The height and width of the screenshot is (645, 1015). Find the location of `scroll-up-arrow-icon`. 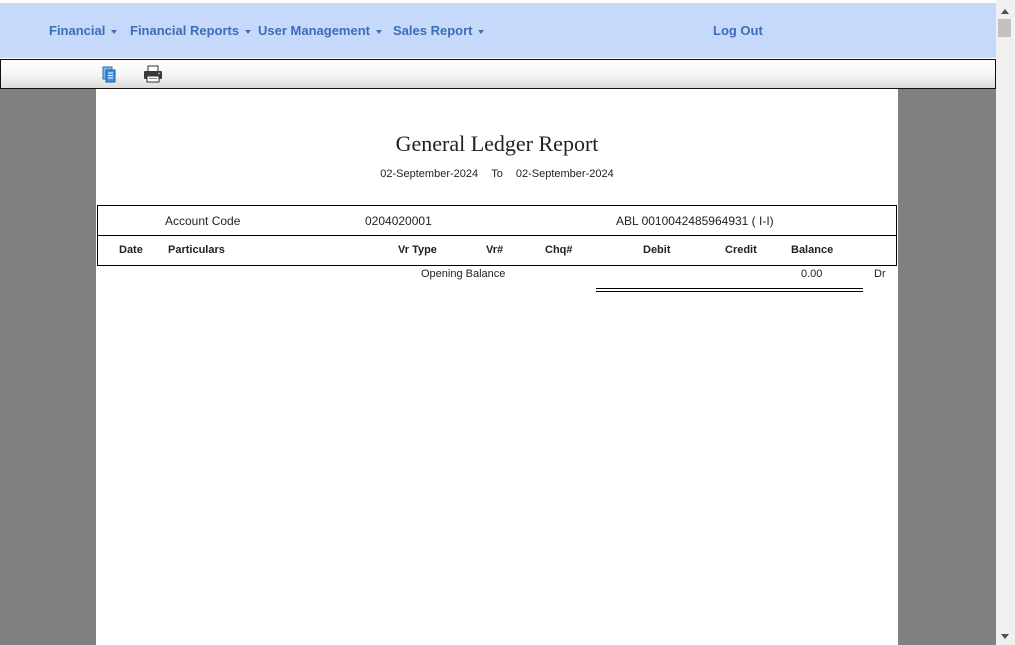

scroll-up-arrow-icon is located at coordinates (1005, 11).